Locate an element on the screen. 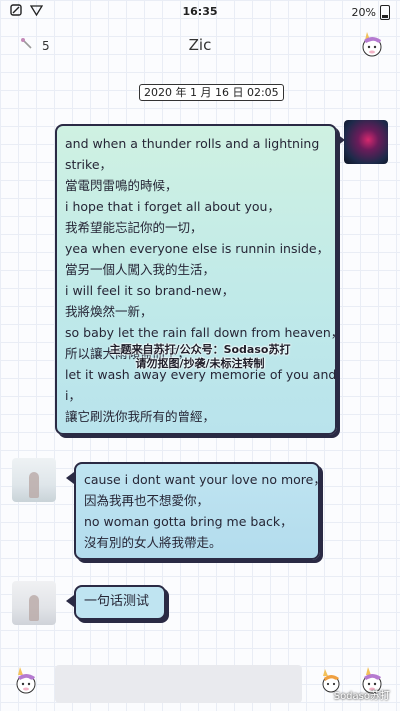 The height and width of the screenshot is (711, 400). message-line: i will feel it so brand-new， is located at coordinates (150, 290).